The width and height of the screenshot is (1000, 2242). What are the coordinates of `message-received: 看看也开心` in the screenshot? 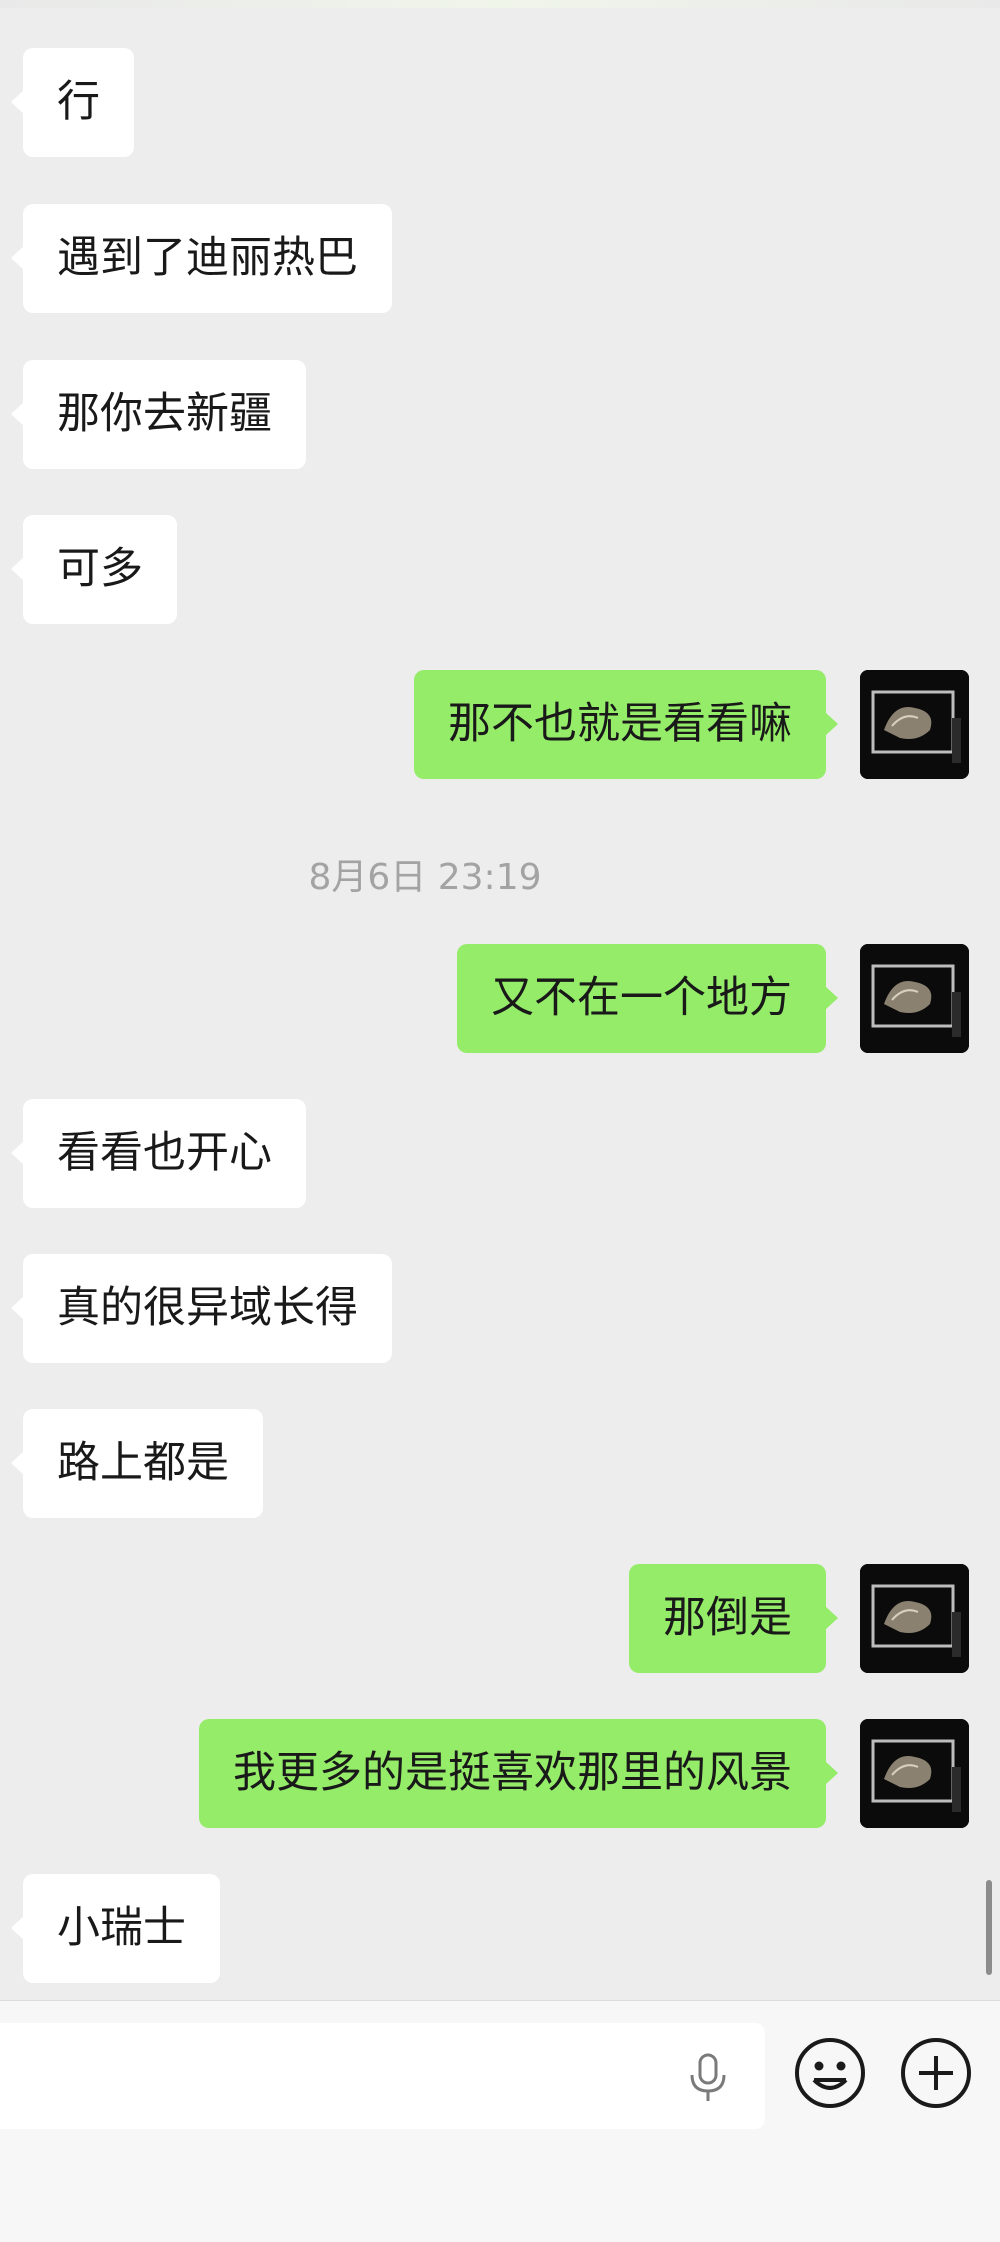 It's located at (158, 1153).